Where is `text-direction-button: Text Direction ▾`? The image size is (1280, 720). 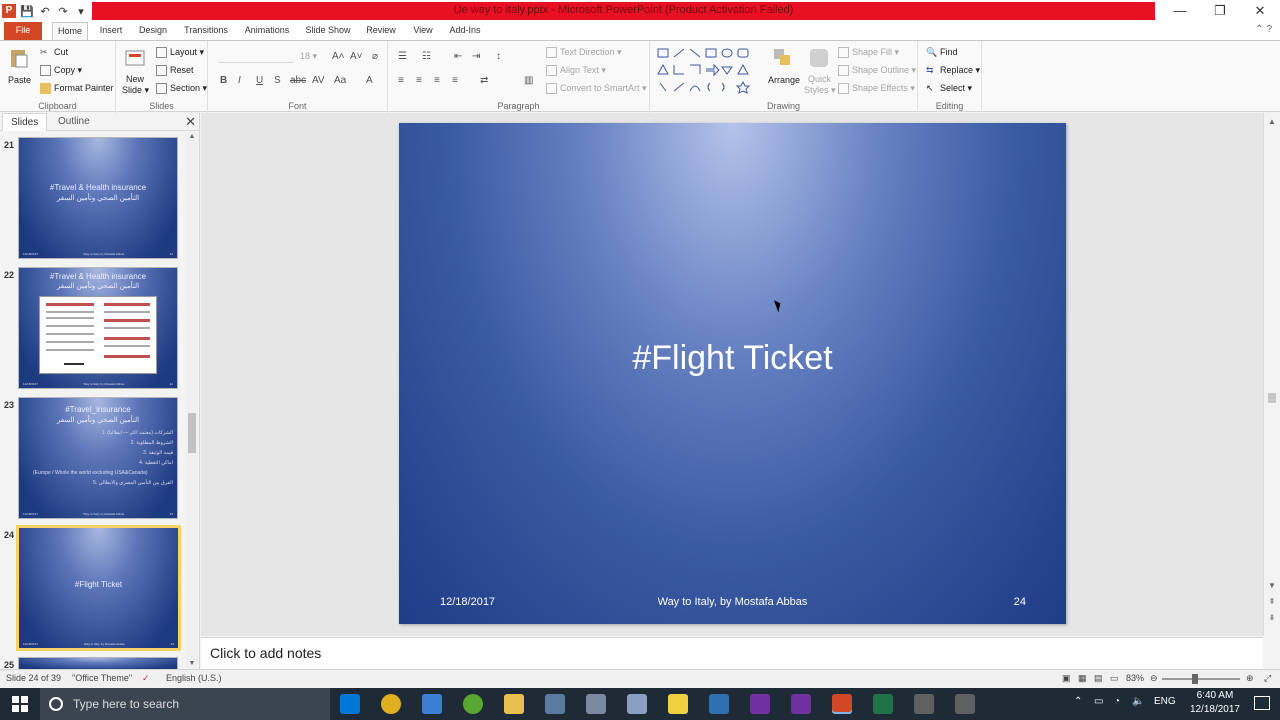
text-direction-button: Text Direction ▾ is located at coordinates (584, 53).